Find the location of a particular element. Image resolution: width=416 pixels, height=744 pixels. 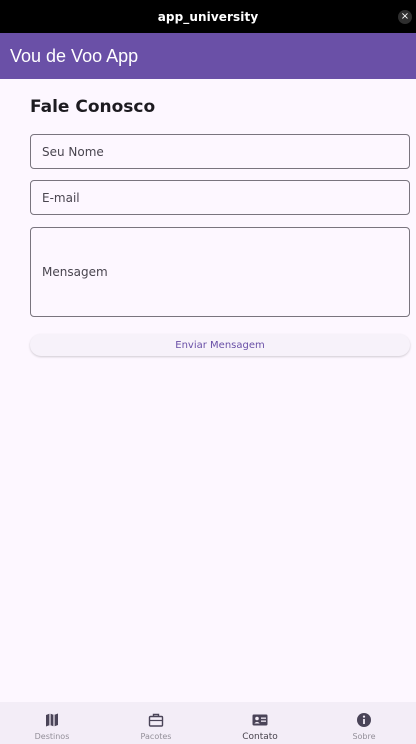

message-input: Mensagem is located at coordinates (220, 272).